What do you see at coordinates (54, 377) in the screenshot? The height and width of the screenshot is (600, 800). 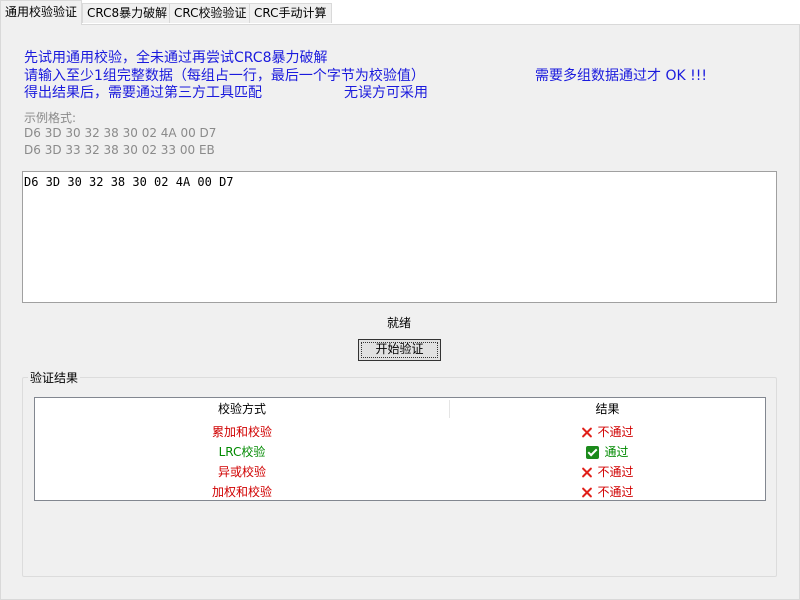 I see `results-group-label: 验证结果` at bounding box center [54, 377].